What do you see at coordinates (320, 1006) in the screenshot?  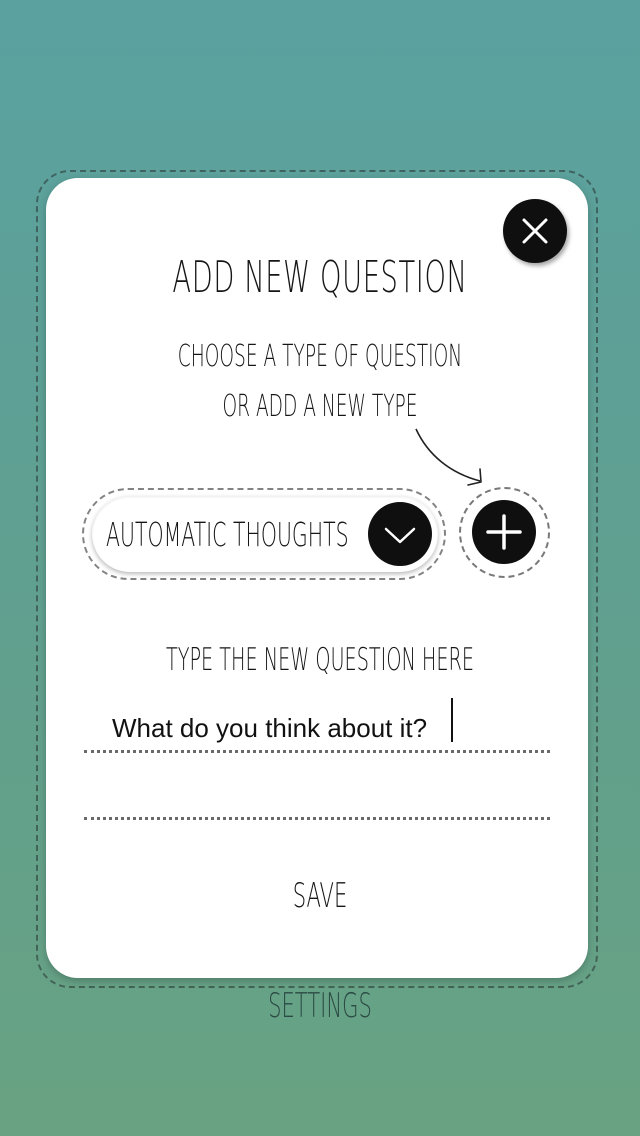 I see `settings-link: Settings` at bounding box center [320, 1006].